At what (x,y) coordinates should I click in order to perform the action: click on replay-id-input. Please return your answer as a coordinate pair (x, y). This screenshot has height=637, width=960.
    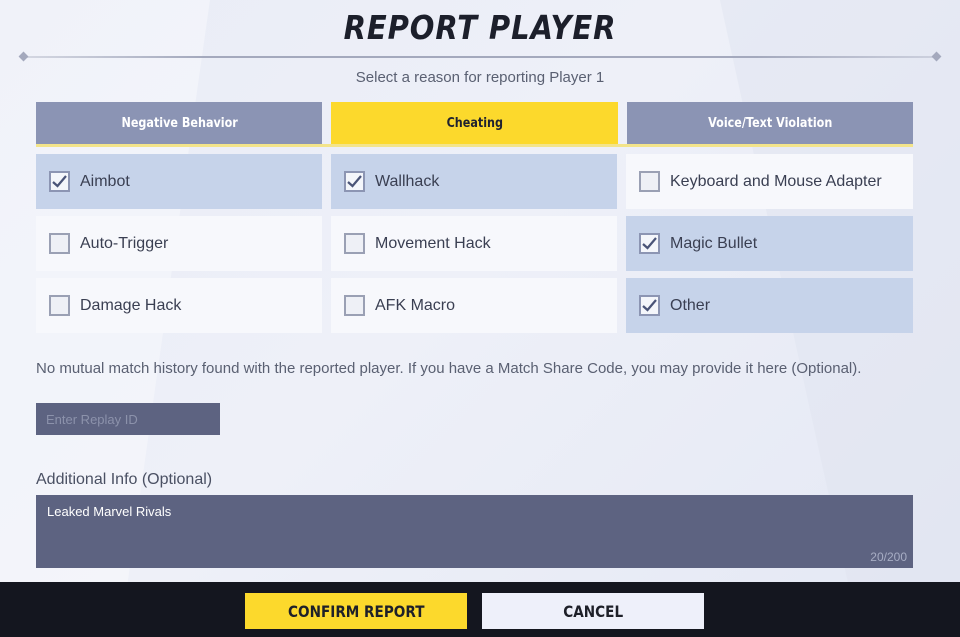
    Looking at the image, I should click on (128, 419).